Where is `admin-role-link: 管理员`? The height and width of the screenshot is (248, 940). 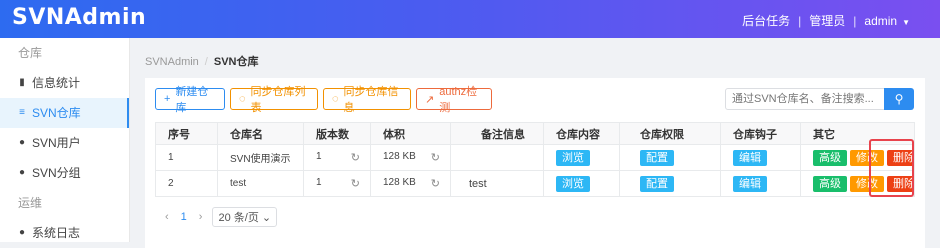 admin-role-link: 管理员 is located at coordinates (827, 20).